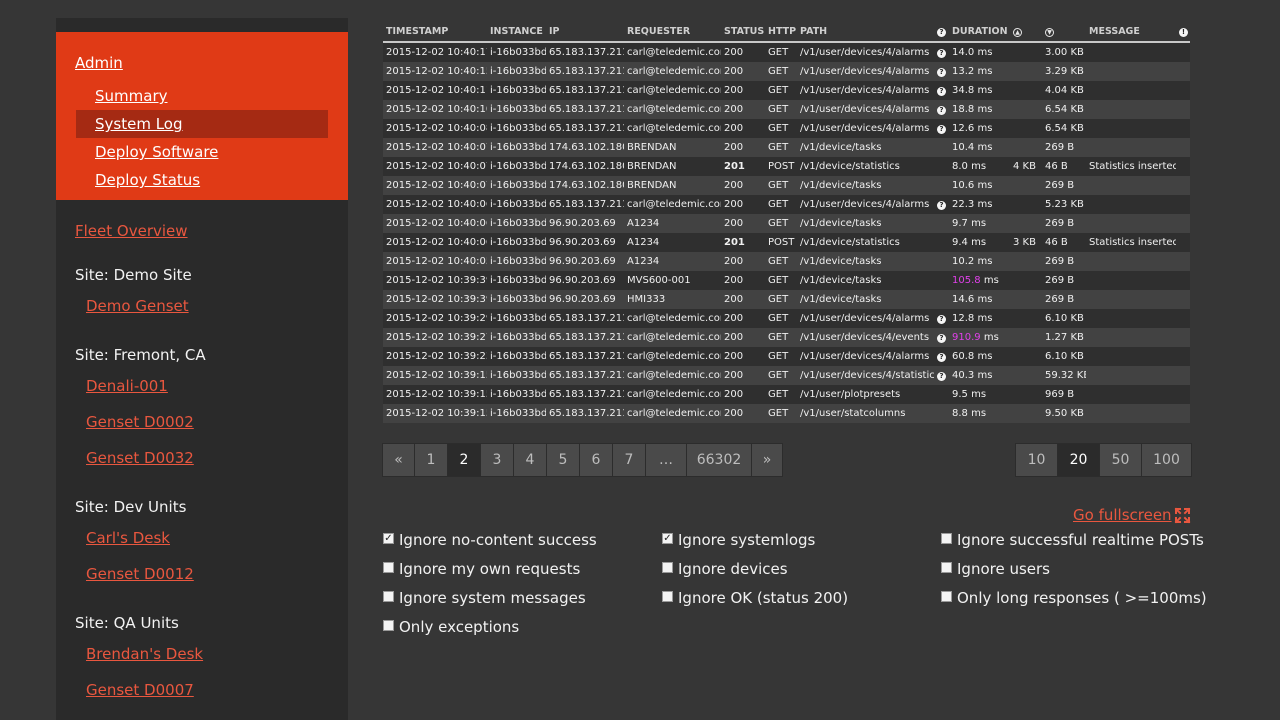  I want to click on device-link-genset-d0002: Genset D0002, so click(140, 422).